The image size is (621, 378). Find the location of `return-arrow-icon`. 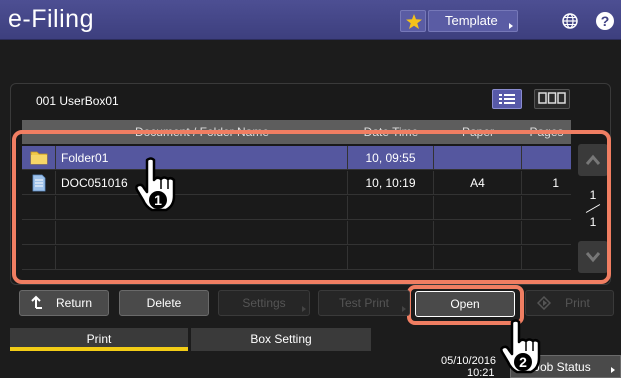

return-arrow-icon is located at coordinates (36, 302).